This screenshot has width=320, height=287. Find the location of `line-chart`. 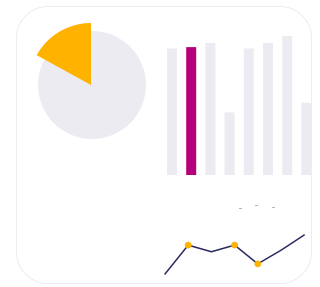

line-chart is located at coordinates (234, 254).